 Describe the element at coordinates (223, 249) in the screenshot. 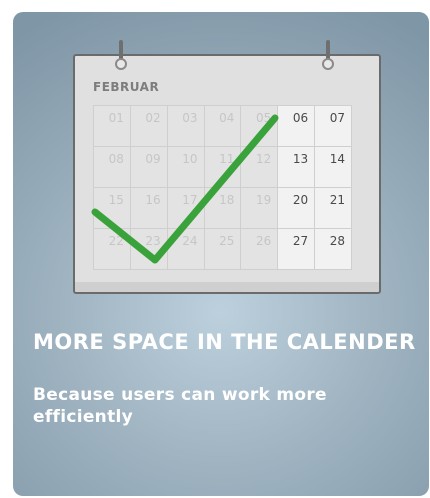

I see `calendar-day: 25` at that location.